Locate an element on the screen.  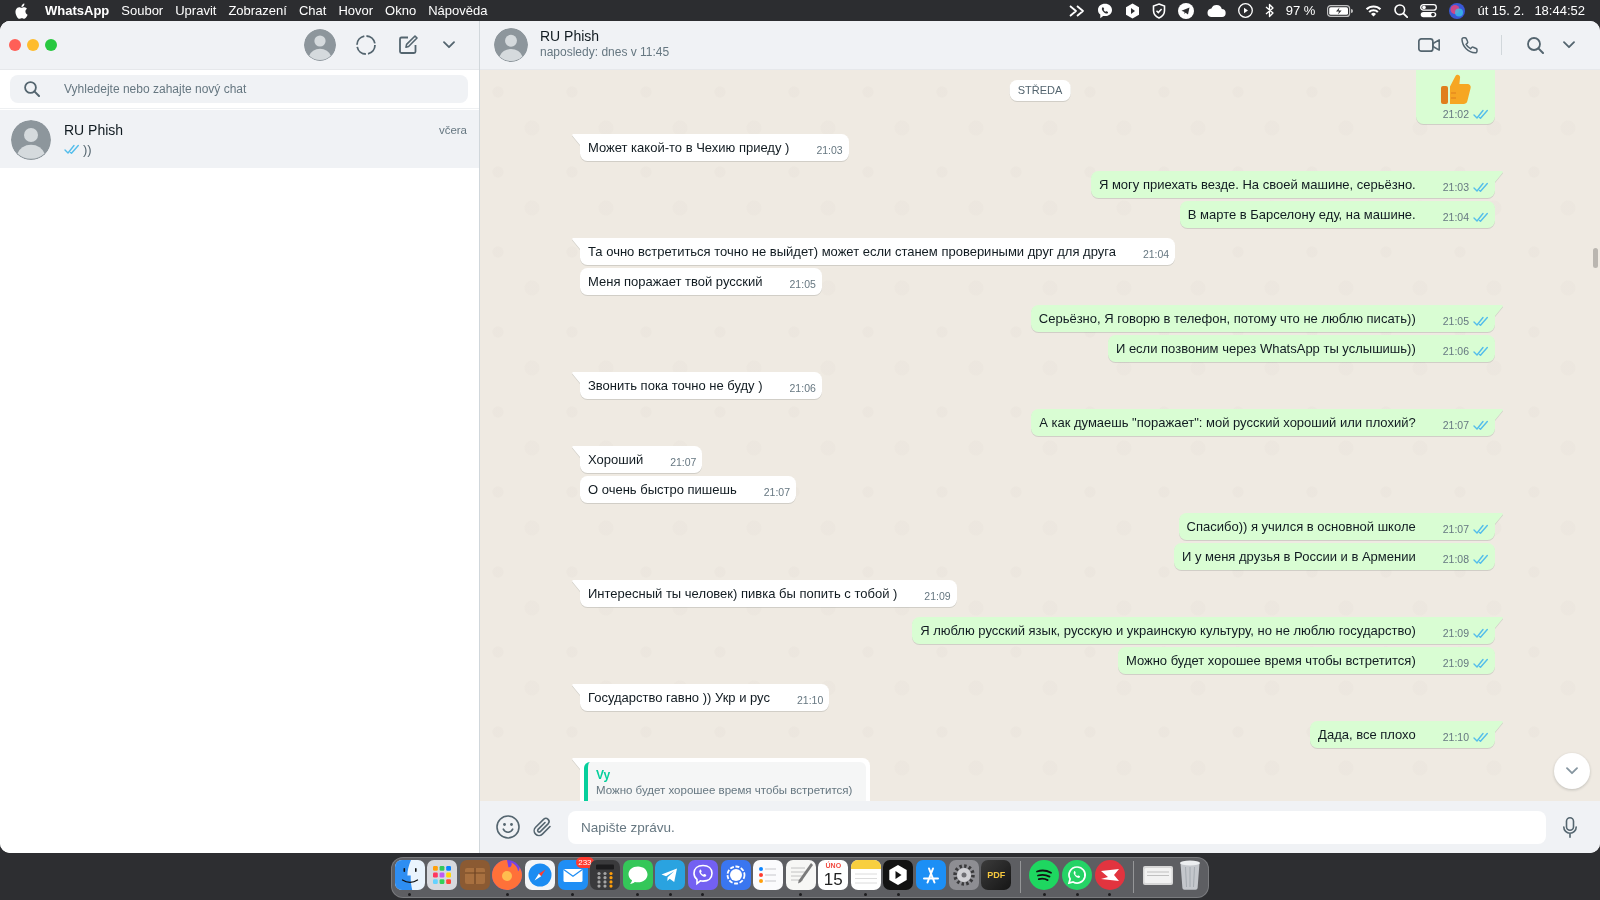
menu-date: út 15. 2. is located at coordinates (1501, 11).